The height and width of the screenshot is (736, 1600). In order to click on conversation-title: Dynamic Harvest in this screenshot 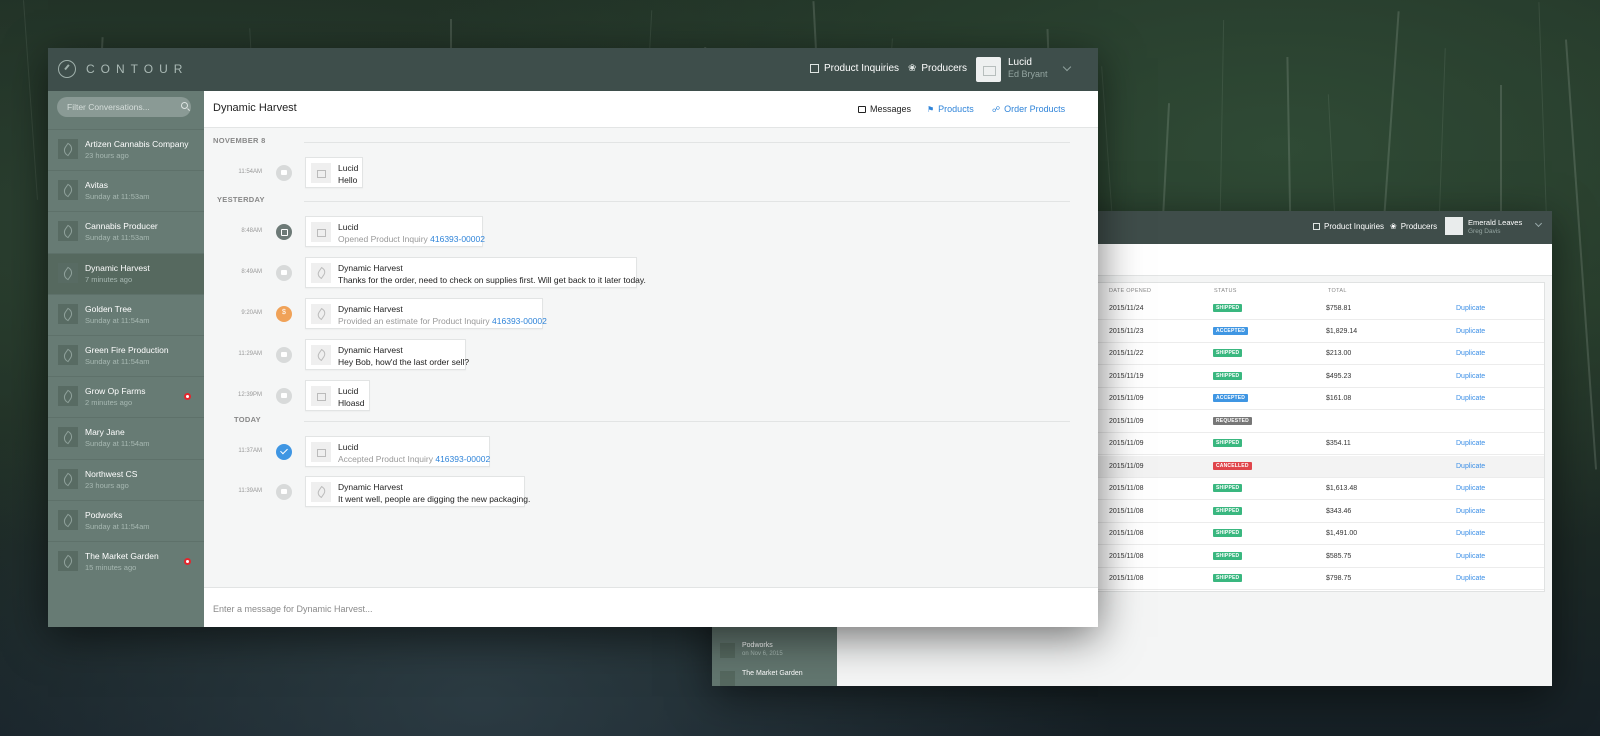, I will do `click(255, 108)`.